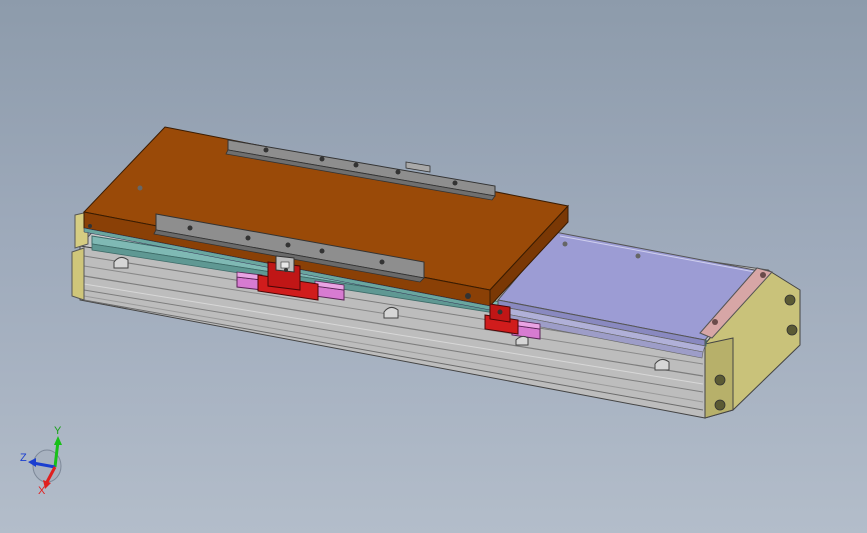 The image size is (867, 533). What do you see at coordinates (41, 461) in the screenshot?
I see `xyz-axis-triad-icon: Y Z X` at bounding box center [41, 461].